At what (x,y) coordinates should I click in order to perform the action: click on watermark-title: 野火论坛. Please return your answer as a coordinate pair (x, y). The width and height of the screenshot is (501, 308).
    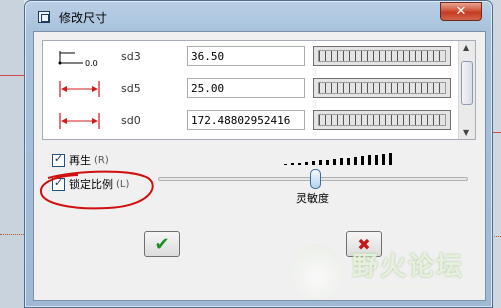
    Looking at the image, I should click on (408, 267).